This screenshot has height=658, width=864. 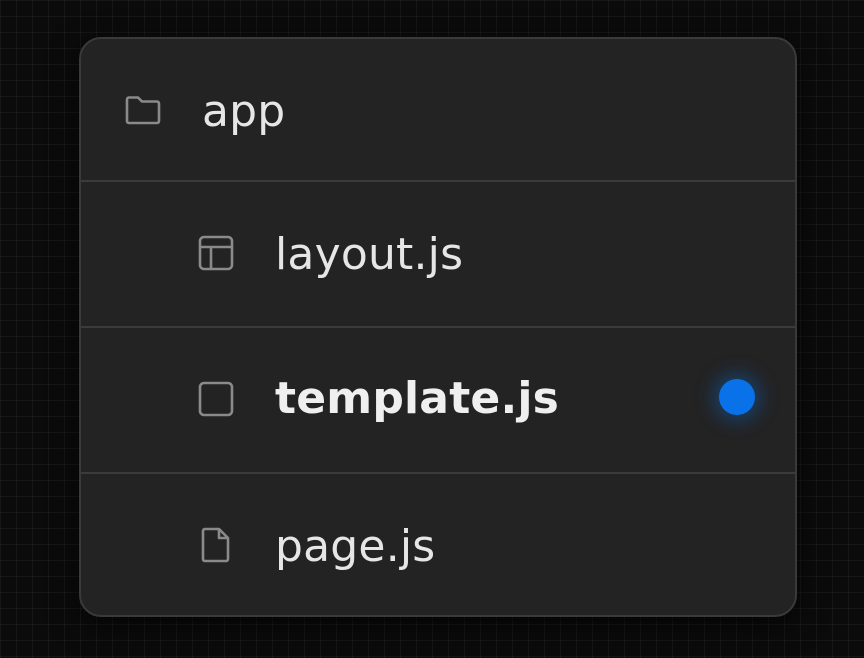 I want to click on tree-item-label: app, so click(x=244, y=111).